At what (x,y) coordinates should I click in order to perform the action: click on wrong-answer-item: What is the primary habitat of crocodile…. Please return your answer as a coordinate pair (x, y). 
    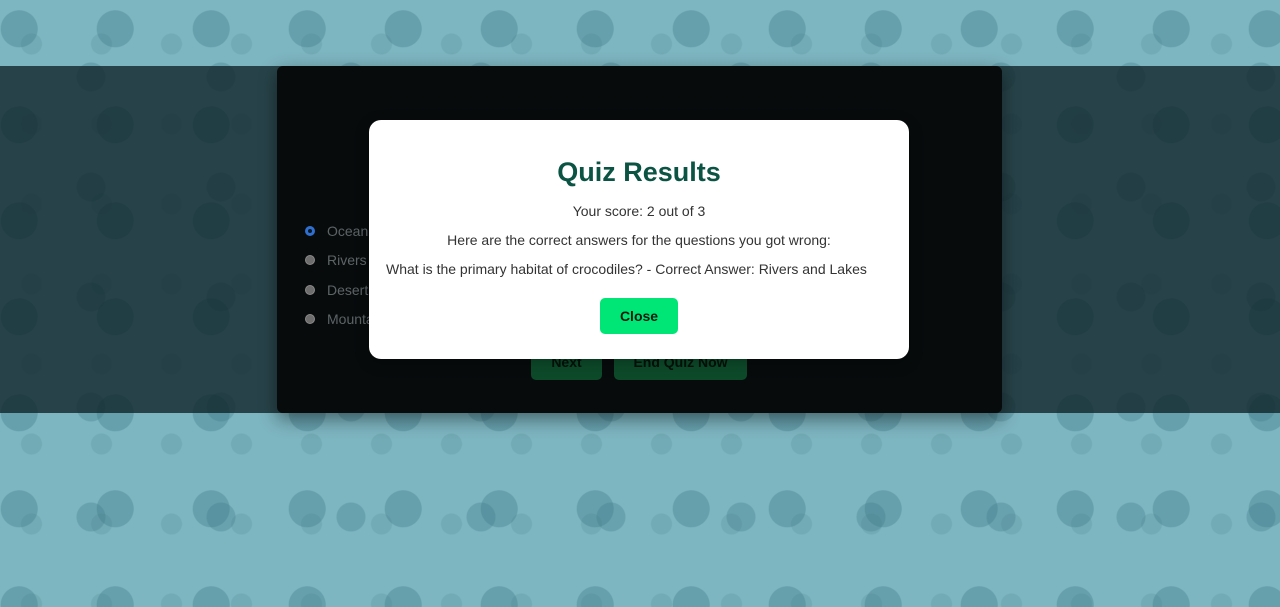
    Looking at the image, I should click on (626, 269).